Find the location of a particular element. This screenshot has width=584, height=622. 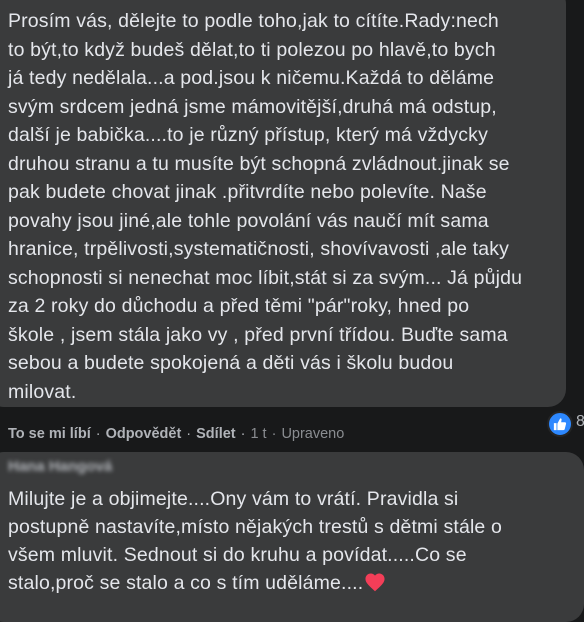

like-button: To se mi líbí is located at coordinates (49, 434).